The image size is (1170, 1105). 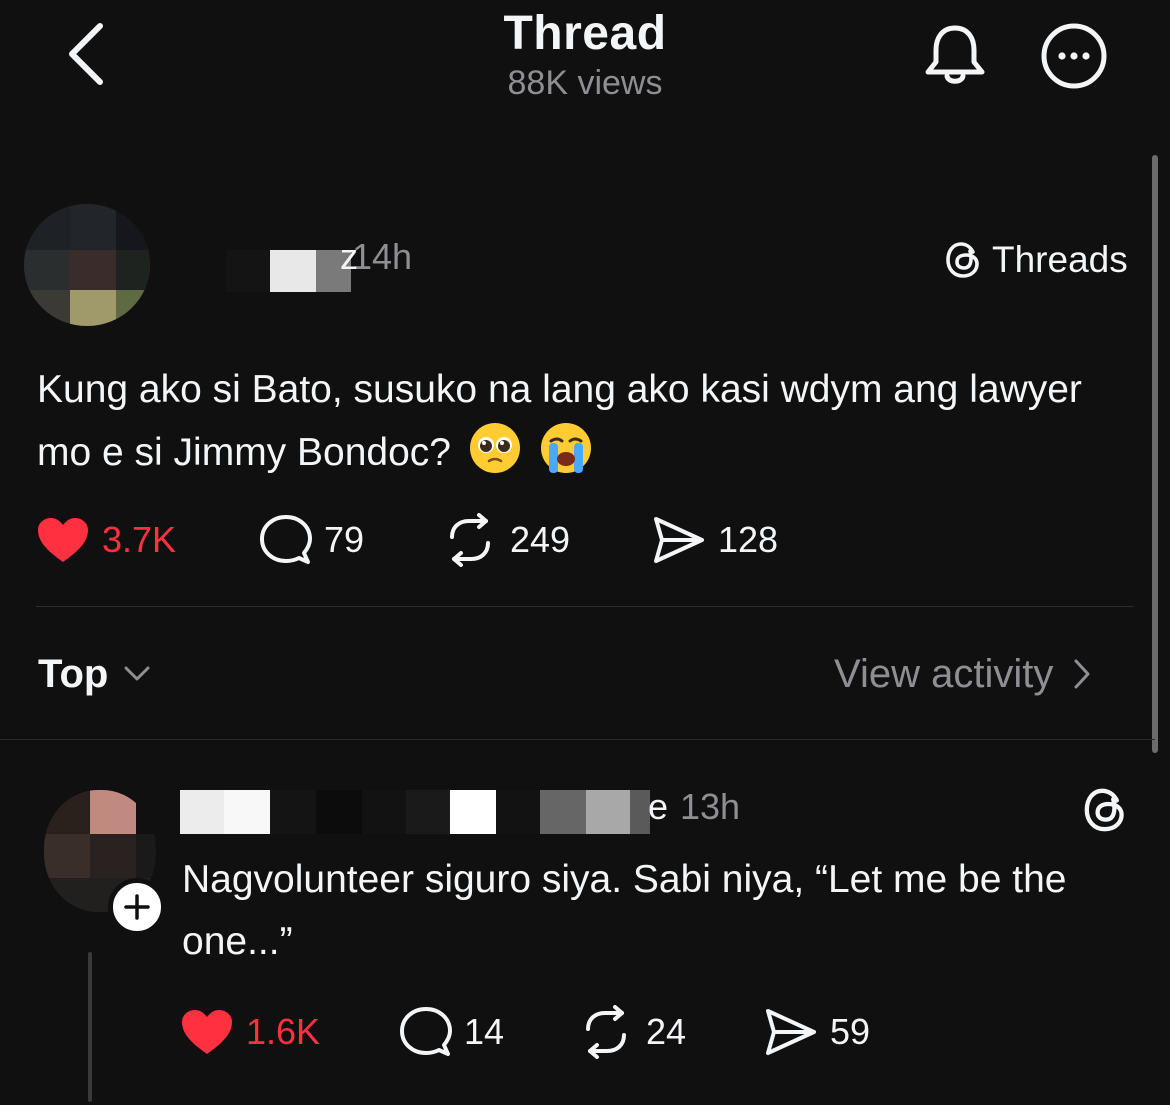 What do you see at coordinates (139, 539) in the screenshot?
I see `like-count: 3.7K` at bounding box center [139, 539].